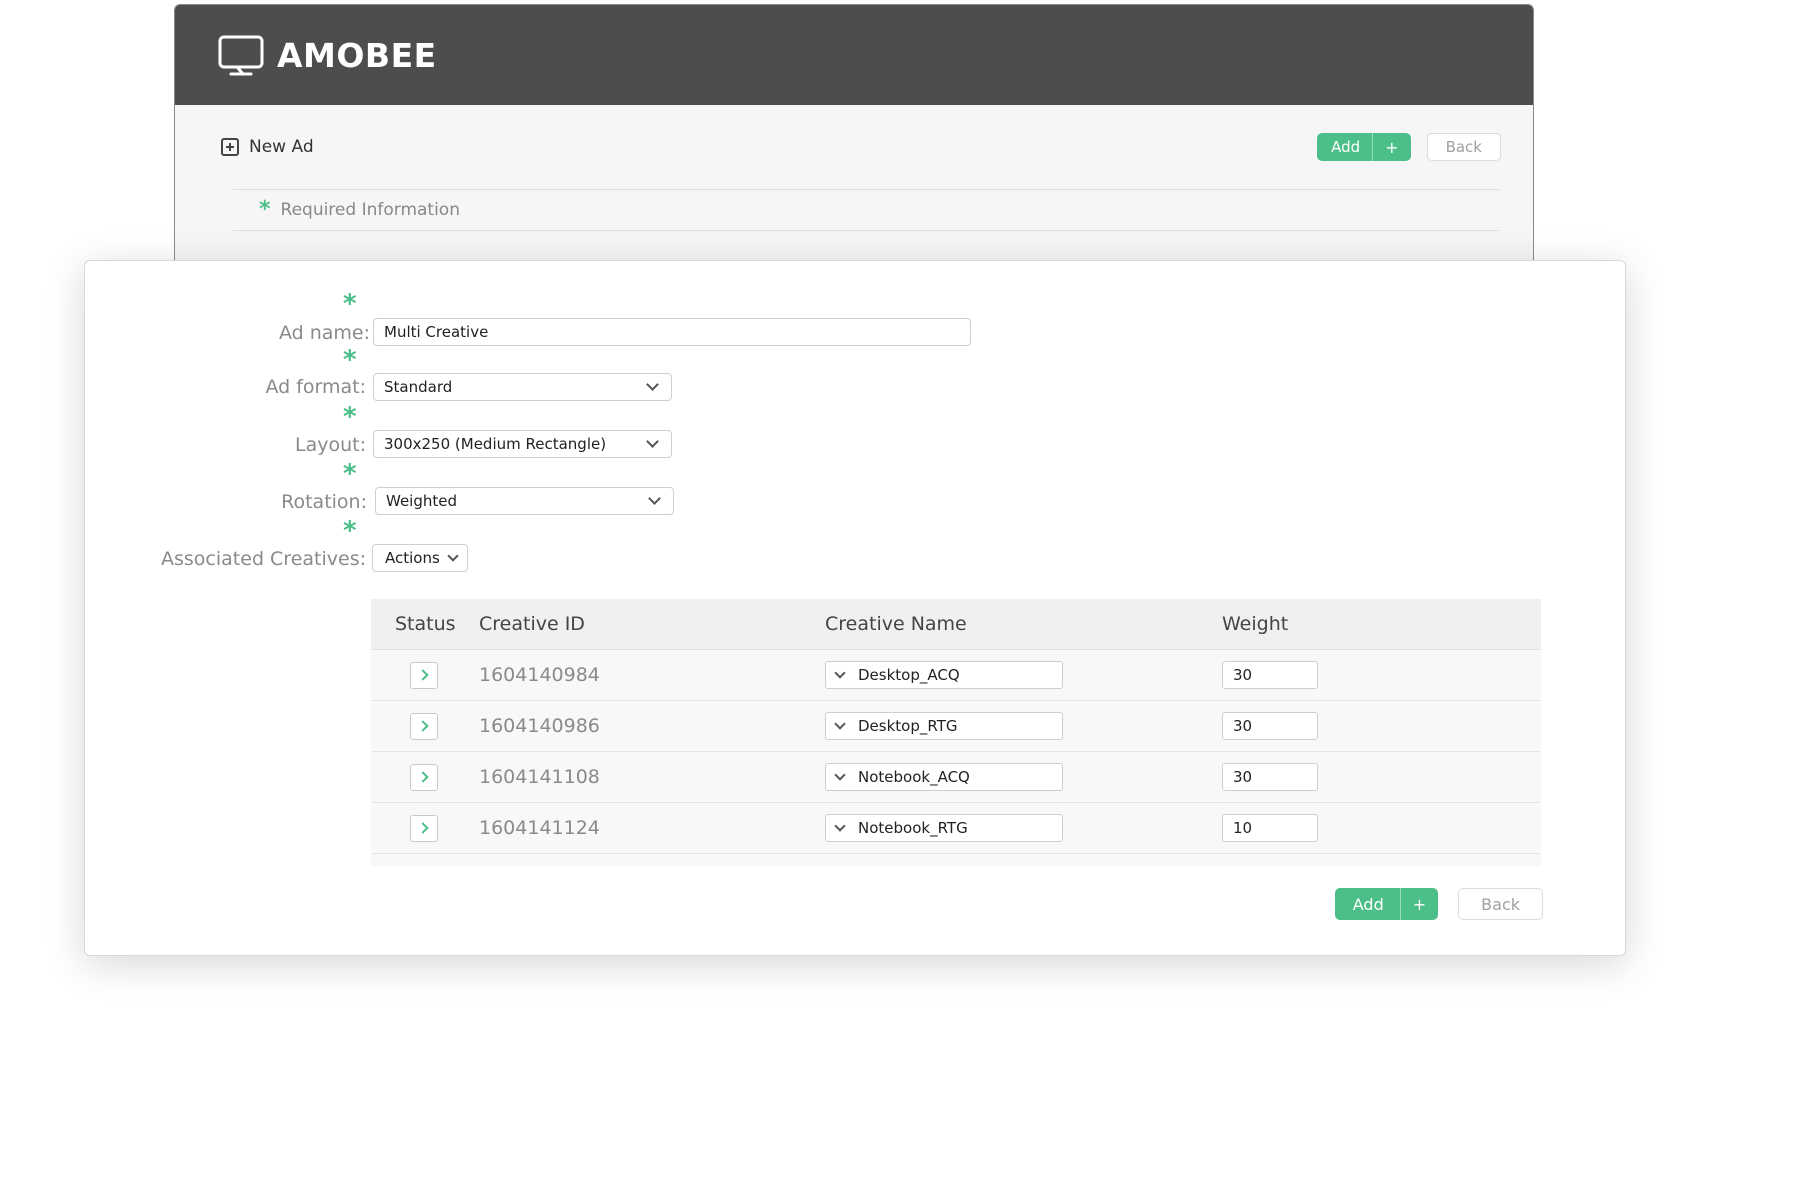  What do you see at coordinates (422, 501) in the screenshot?
I see `rotation-value: Weighted` at bounding box center [422, 501].